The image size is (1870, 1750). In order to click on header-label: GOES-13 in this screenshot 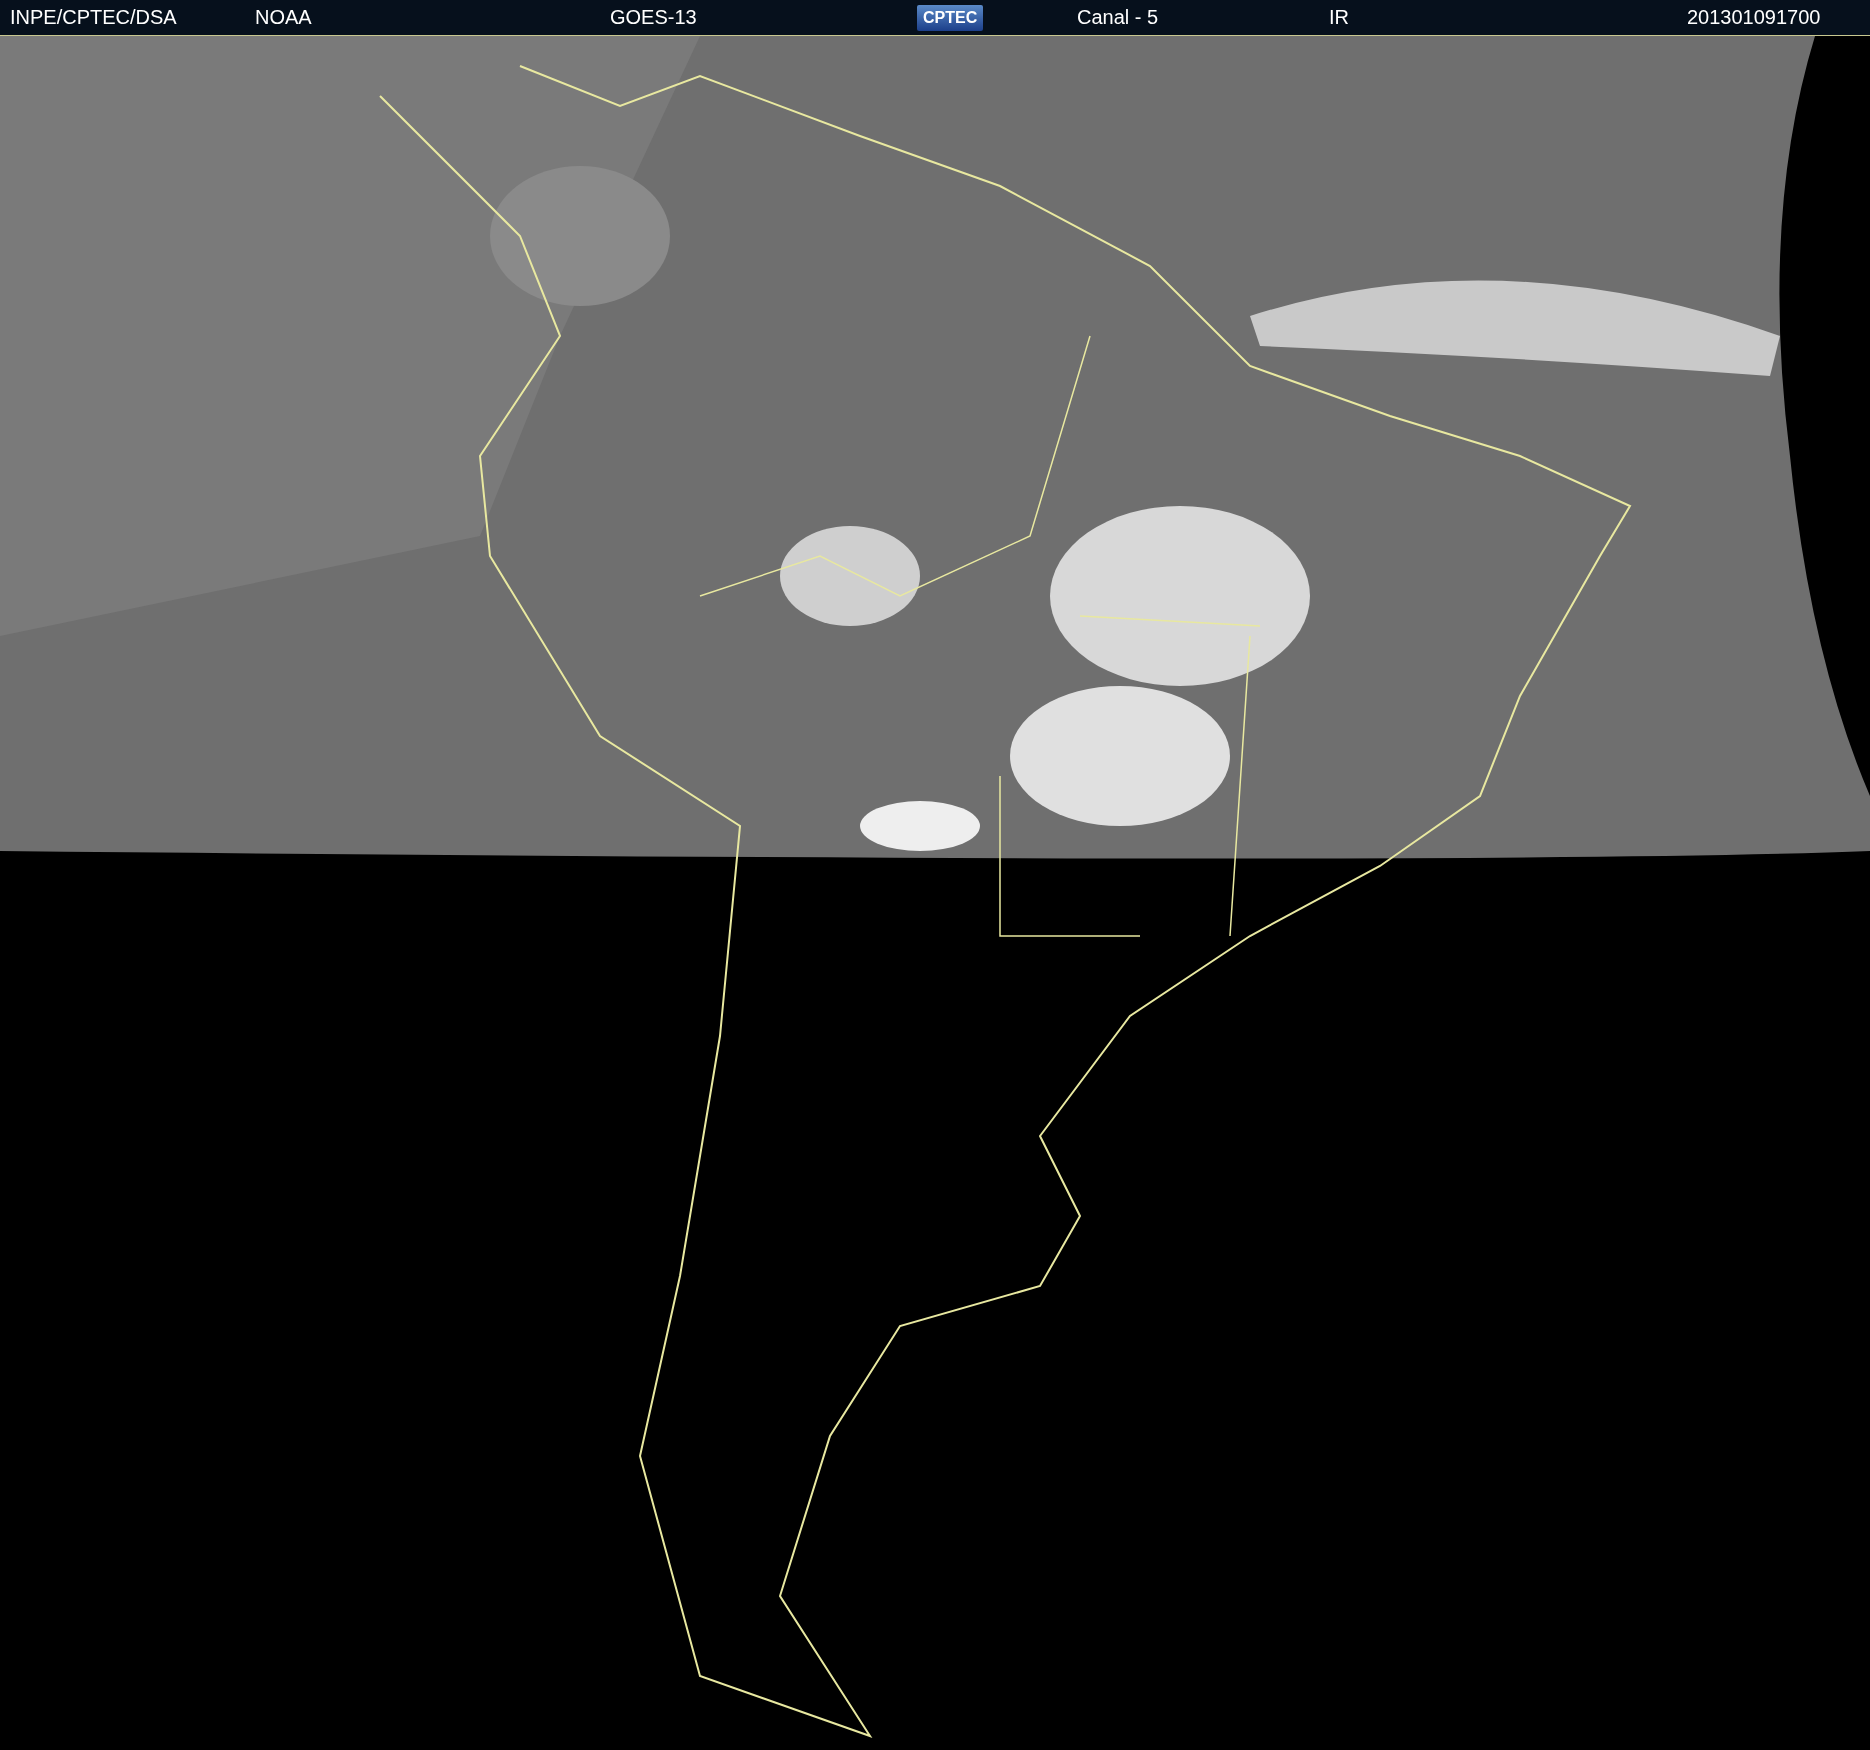, I will do `click(653, 17)`.